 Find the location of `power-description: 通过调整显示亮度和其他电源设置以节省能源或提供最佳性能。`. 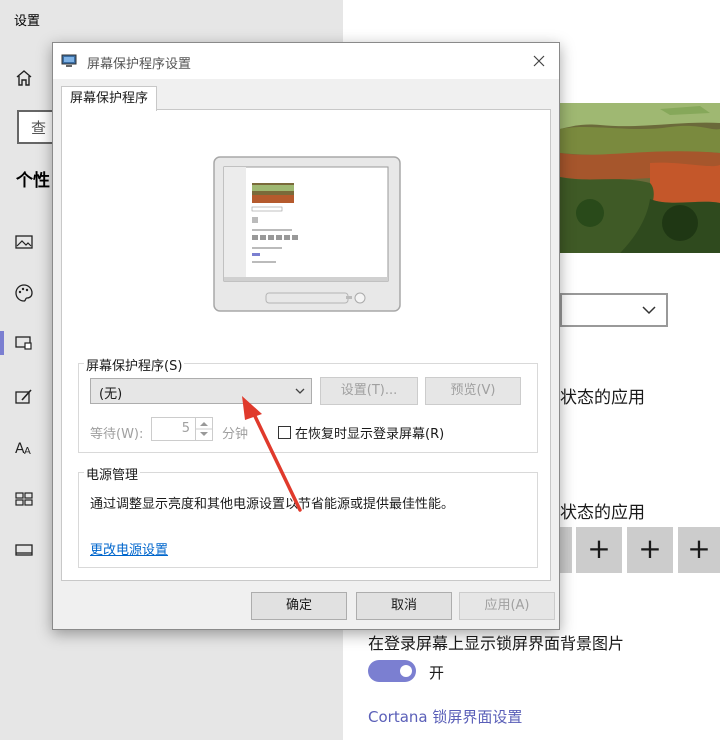

power-description: 通过调整显示亮度和其他电源设置以节省能源或提供最佳性能。 is located at coordinates (272, 504).